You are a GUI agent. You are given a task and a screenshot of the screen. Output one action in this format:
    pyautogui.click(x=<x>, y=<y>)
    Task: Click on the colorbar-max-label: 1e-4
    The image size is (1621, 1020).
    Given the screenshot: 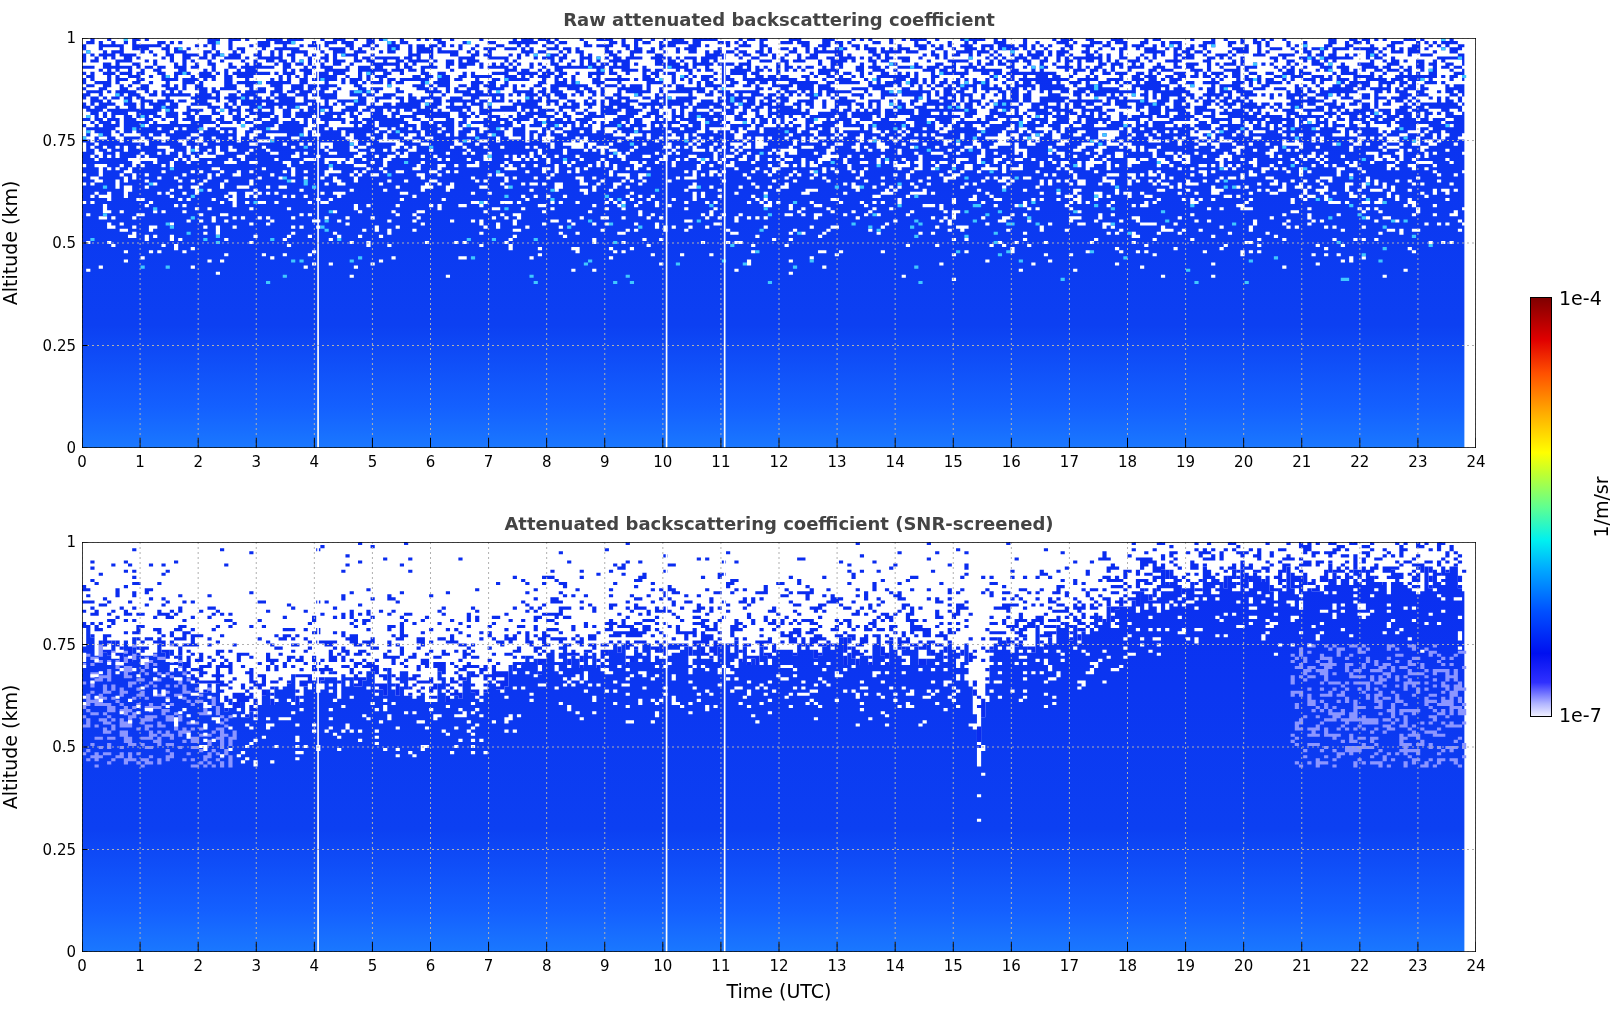 What is the action you would take?
    pyautogui.click(x=1580, y=298)
    